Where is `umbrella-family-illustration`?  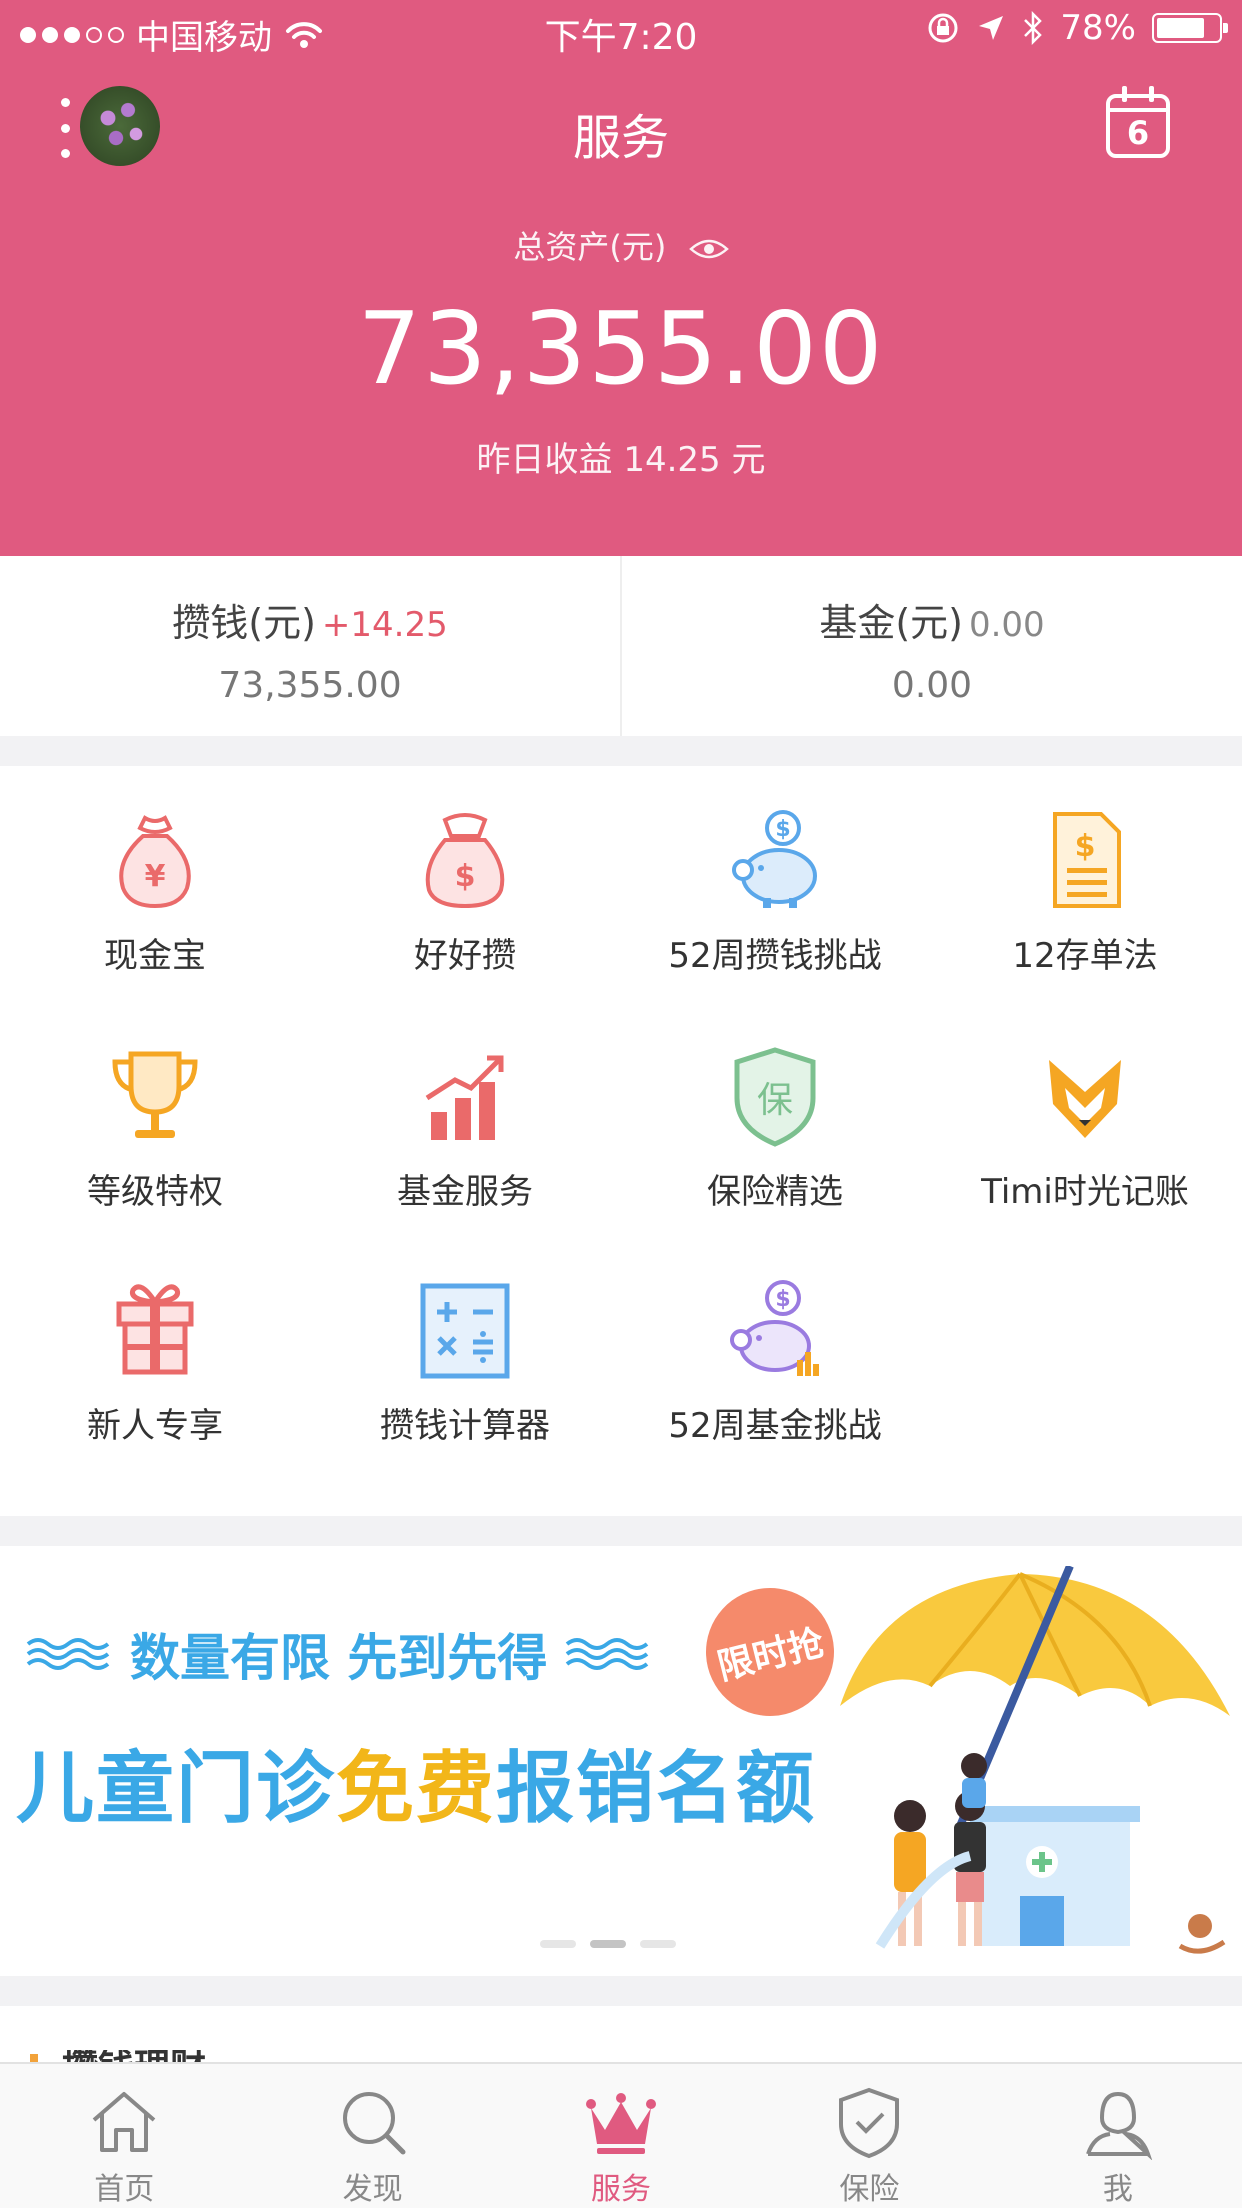
umbrella-family-illustration is located at coordinates (1035, 1760).